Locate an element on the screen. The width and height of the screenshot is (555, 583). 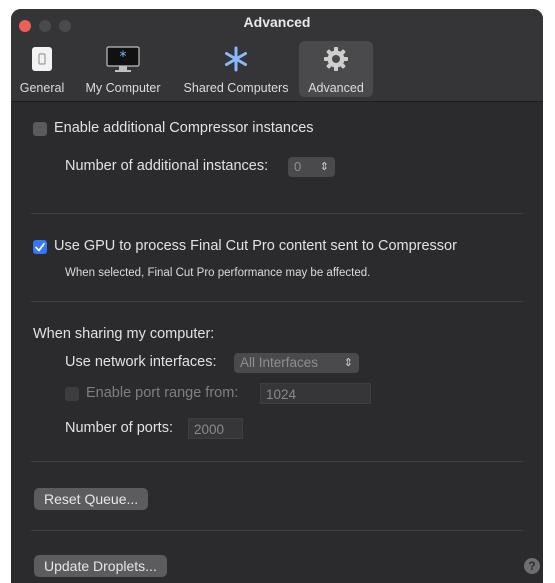
enable-instances-label: Enable additional Compressor instances is located at coordinates (184, 128).